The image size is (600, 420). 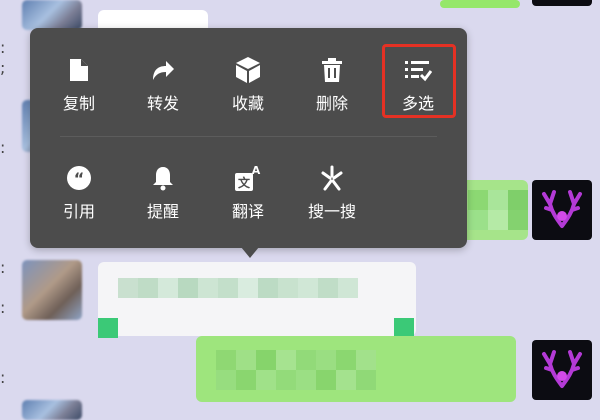 What do you see at coordinates (331, 211) in the screenshot?
I see `menu-item-label: 搜一搜` at bounding box center [331, 211].